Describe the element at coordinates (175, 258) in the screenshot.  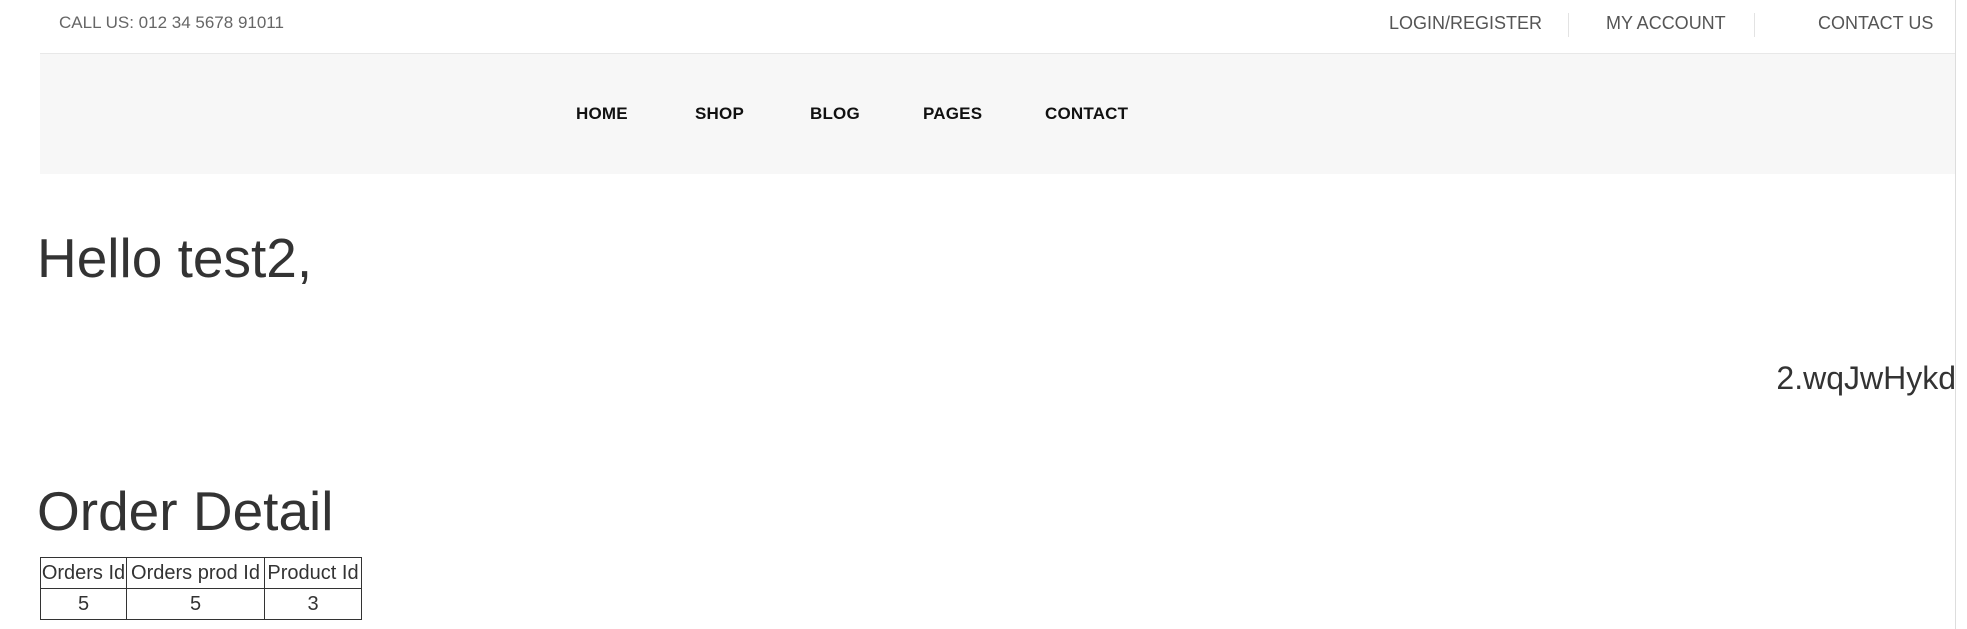
I see `greeting-heading: Hello test2,` at that location.